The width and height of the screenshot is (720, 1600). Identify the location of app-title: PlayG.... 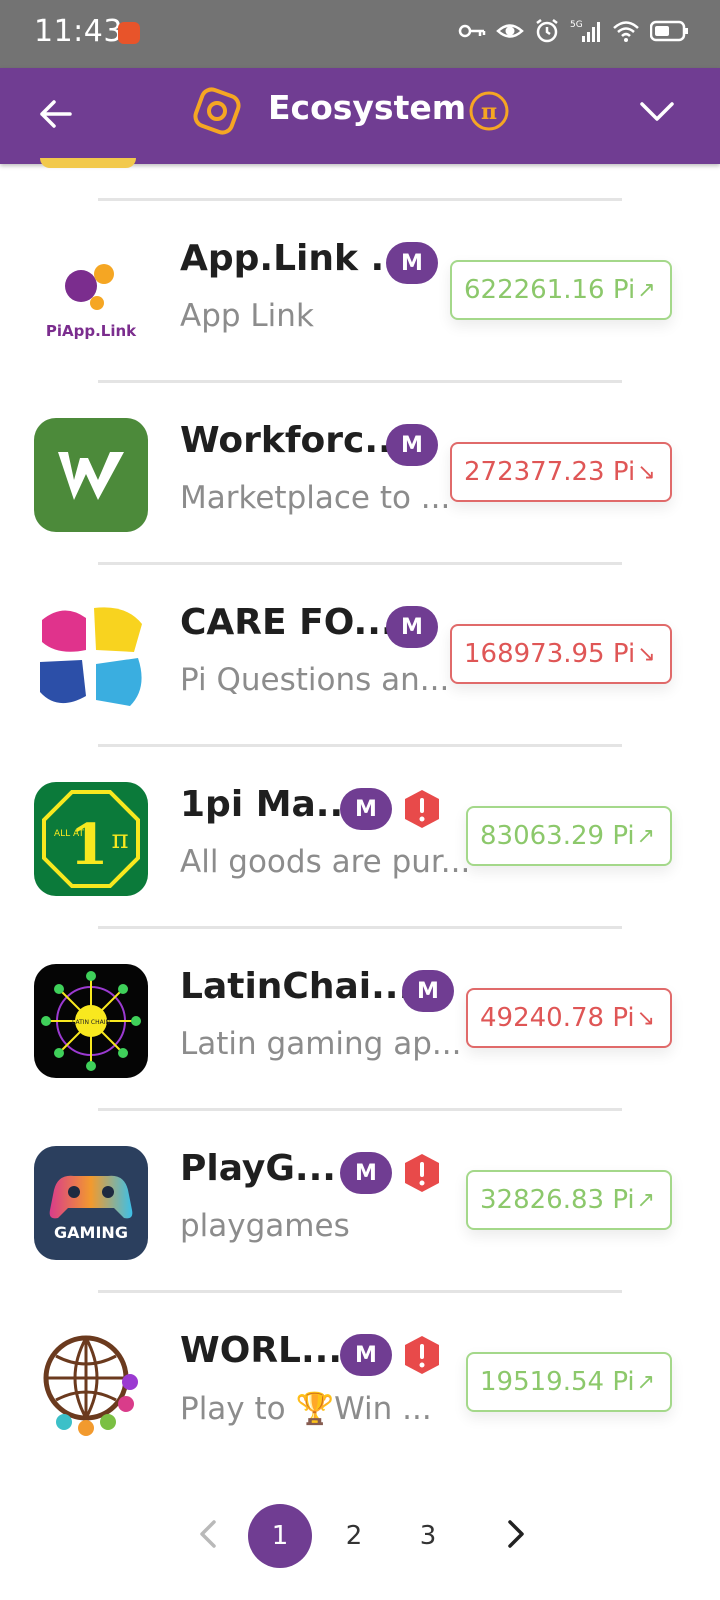
(258, 1168).